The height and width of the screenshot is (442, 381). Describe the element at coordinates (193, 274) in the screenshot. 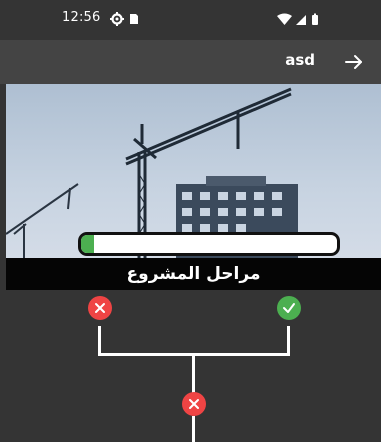

I see `section-title: مراحل المشروع` at that location.